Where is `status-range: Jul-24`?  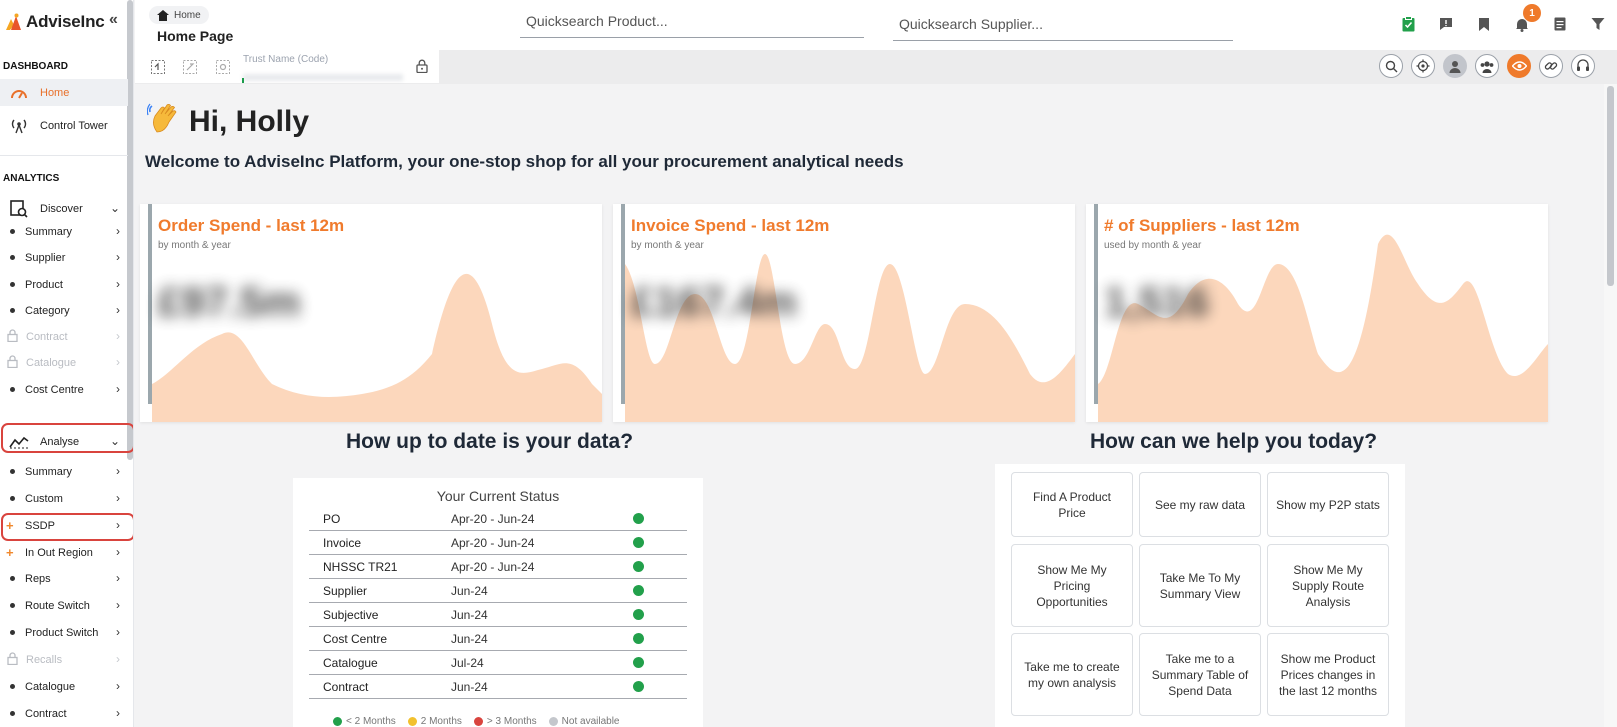
status-range: Jul-24 is located at coordinates (467, 662).